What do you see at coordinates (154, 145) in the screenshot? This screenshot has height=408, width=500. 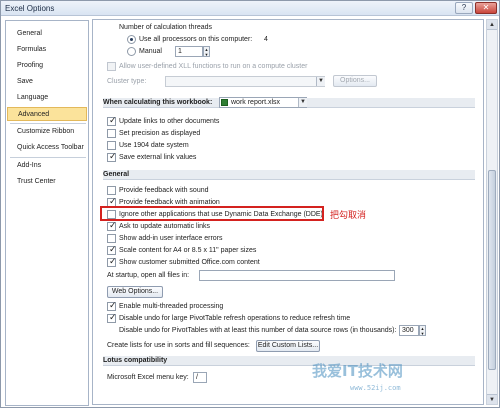 I see `date-1904-label: Use 1904 date system` at bounding box center [154, 145].